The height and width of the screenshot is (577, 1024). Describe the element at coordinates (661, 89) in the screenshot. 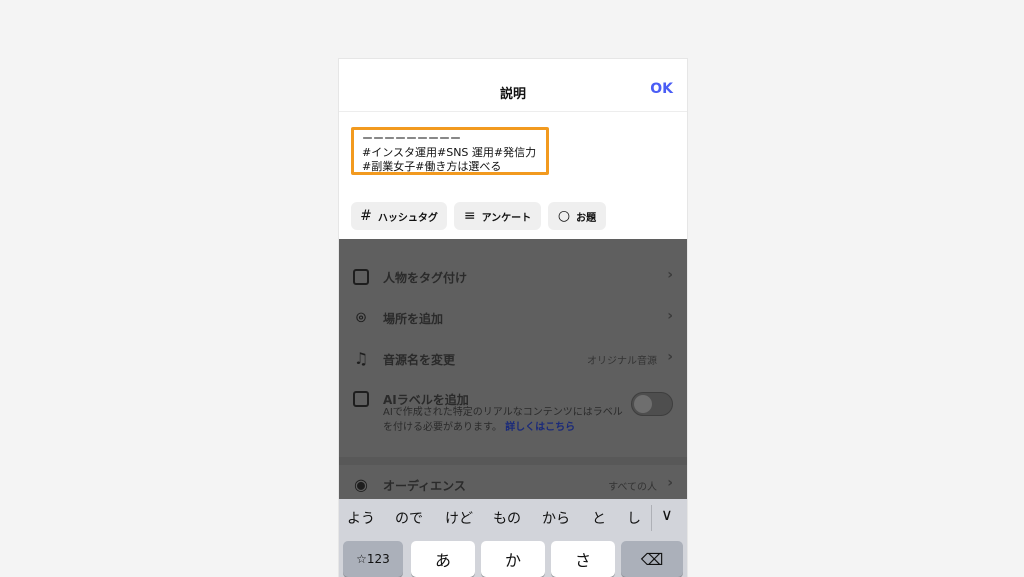

I see `ok-button: OK` at that location.